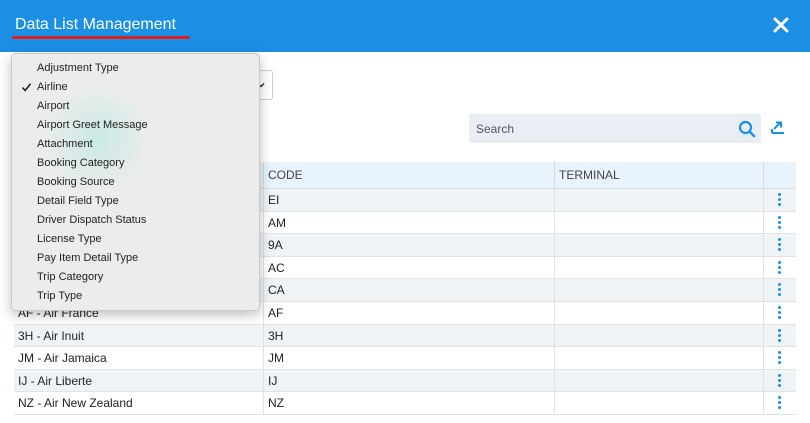  I want to click on search-box, so click(615, 128).